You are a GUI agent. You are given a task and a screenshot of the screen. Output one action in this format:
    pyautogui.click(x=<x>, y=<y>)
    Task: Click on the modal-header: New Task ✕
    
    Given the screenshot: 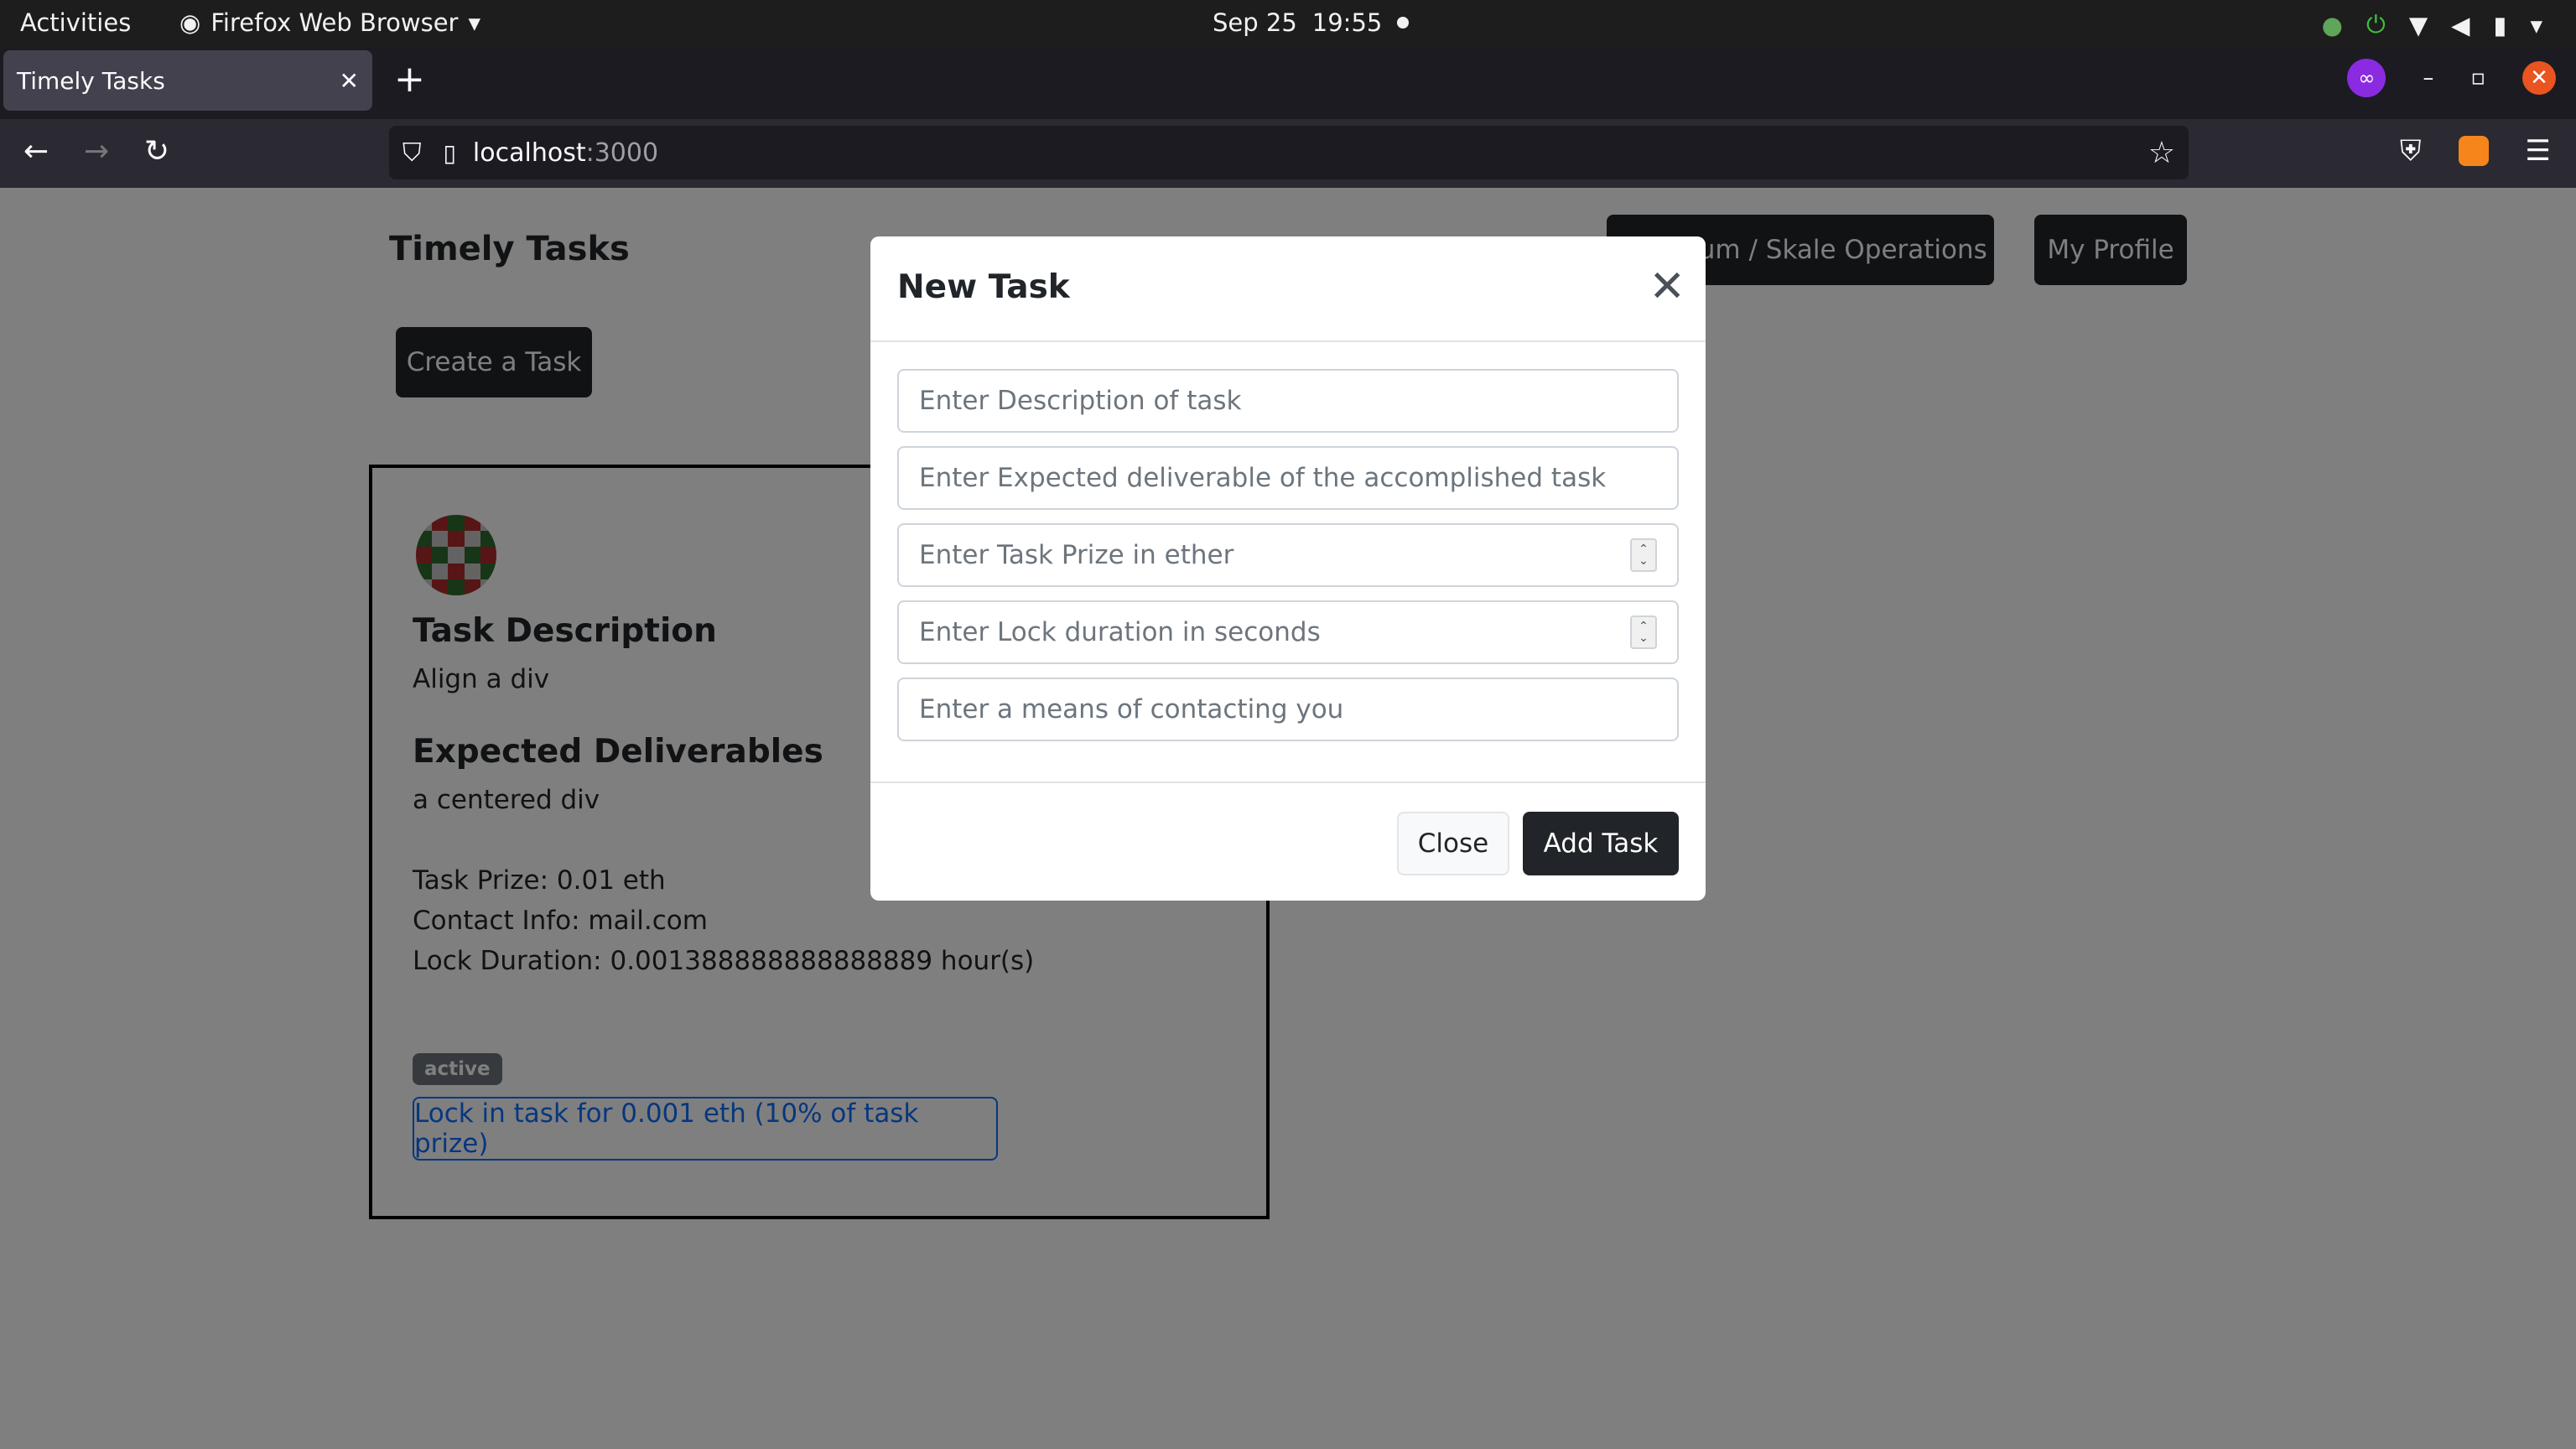 What is the action you would take?
    pyautogui.click(x=1288, y=289)
    